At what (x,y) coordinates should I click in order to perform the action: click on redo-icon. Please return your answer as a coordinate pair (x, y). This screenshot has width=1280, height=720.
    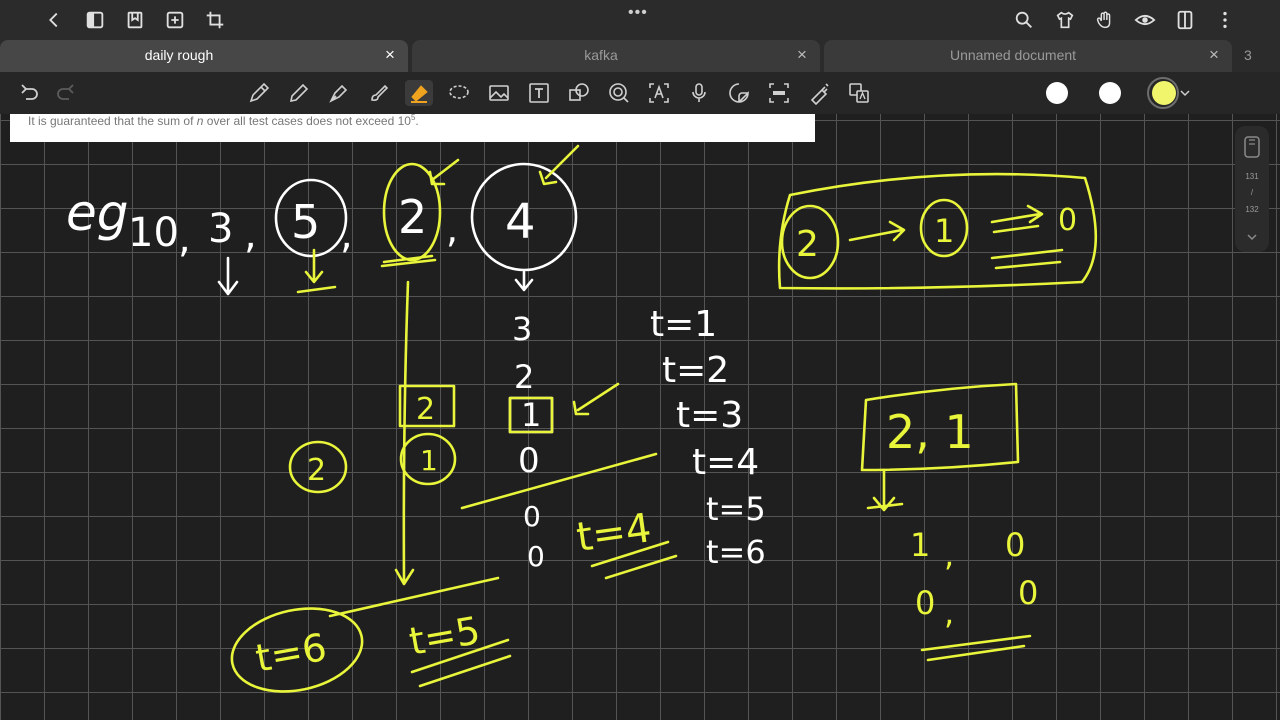
    Looking at the image, I should click on (66, 93).